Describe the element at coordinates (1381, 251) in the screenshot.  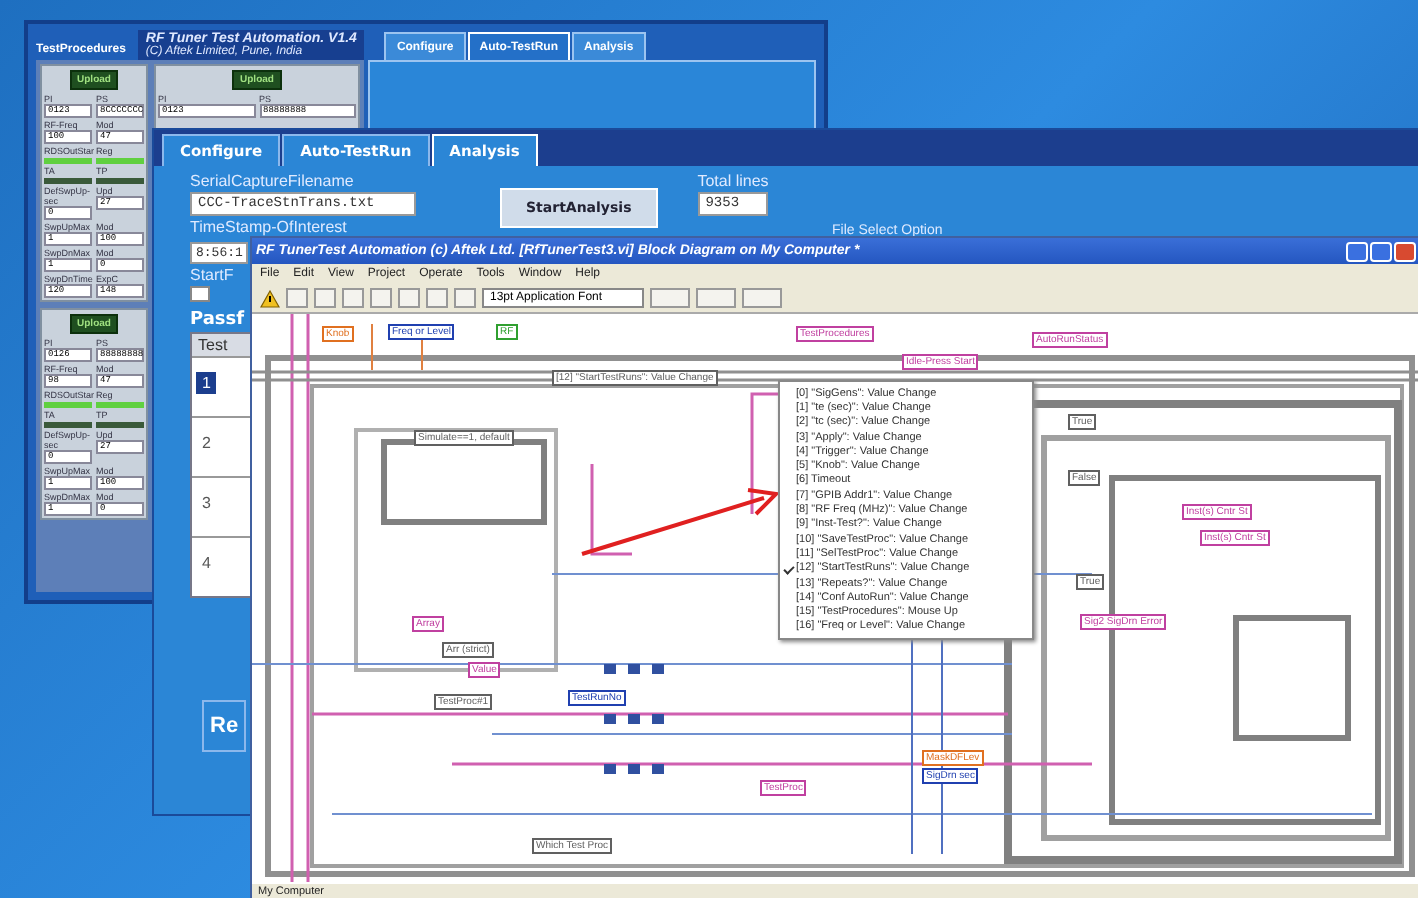
I see `maximize-button` at that location.